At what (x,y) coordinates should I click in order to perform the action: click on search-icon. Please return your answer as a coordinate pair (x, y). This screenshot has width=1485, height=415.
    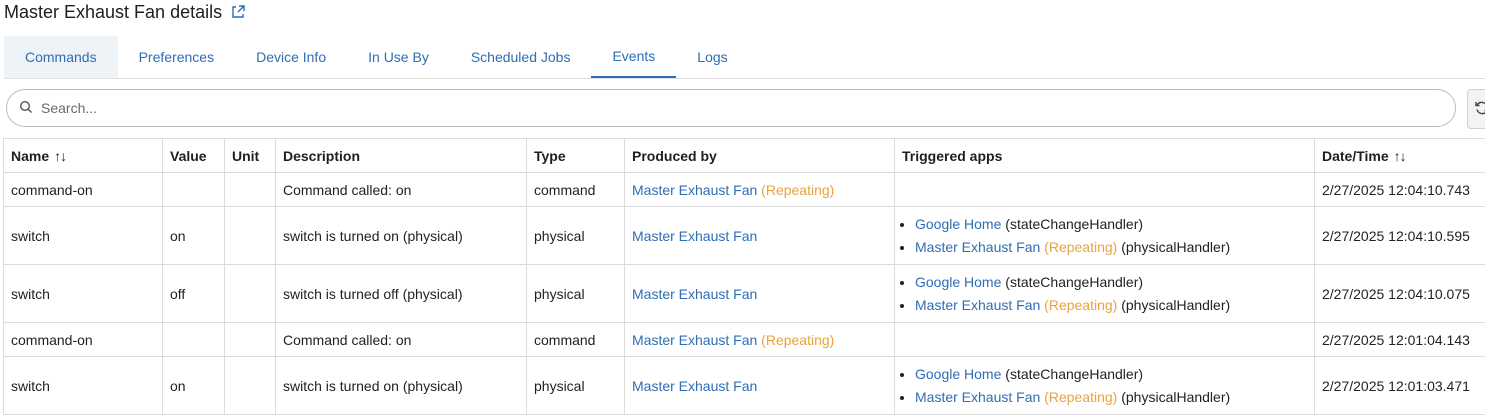
    Looking at the image, I should click on (26, 108).